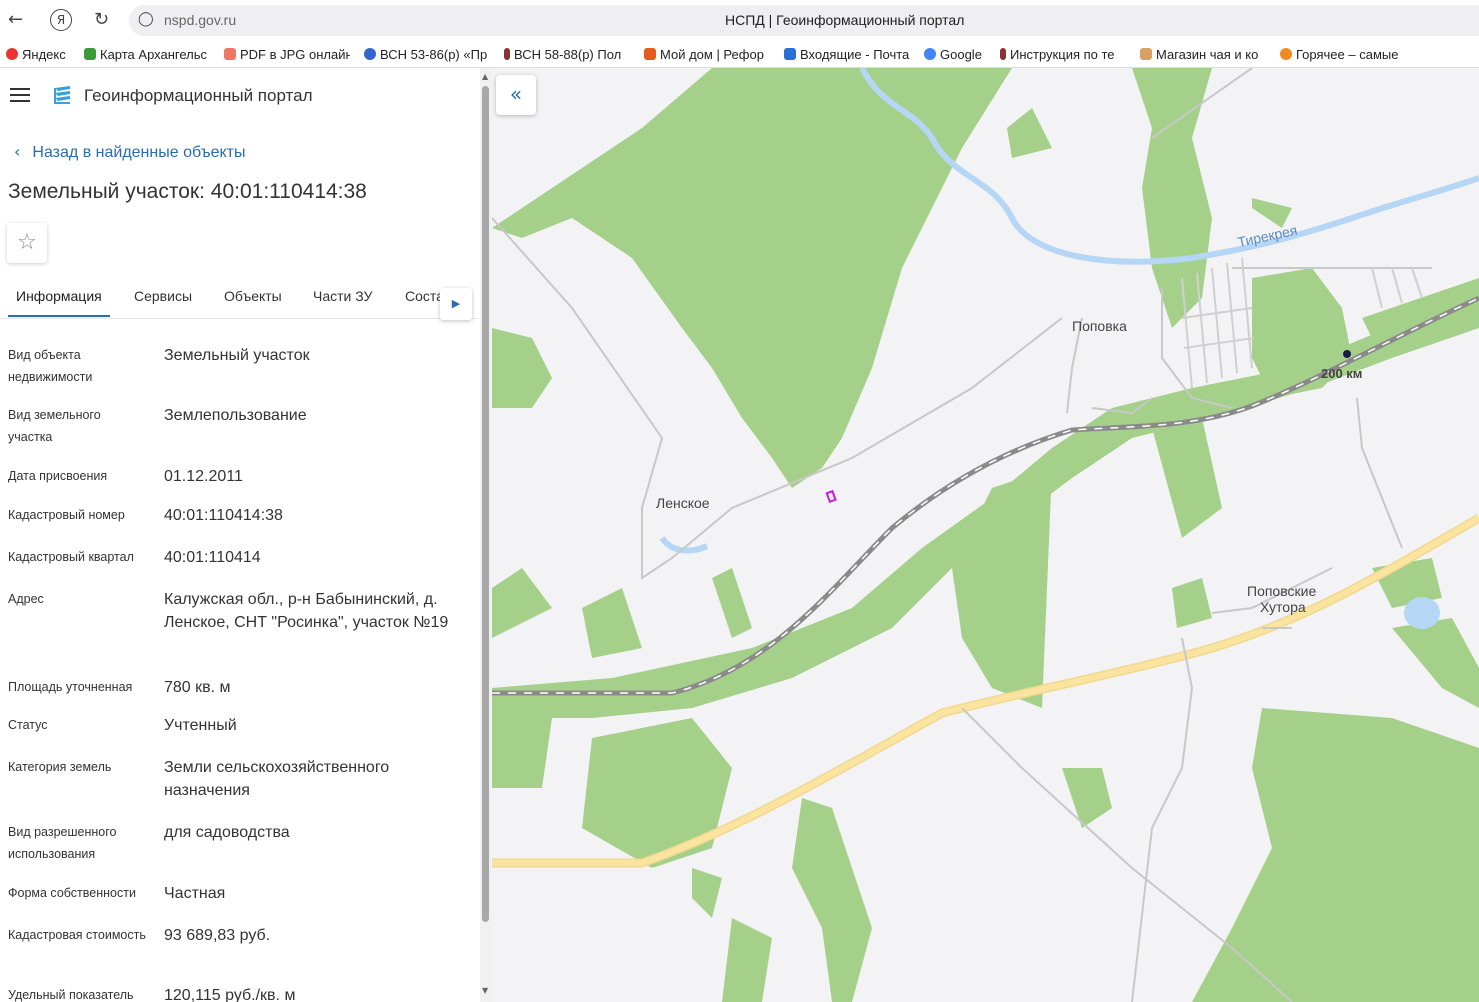  Describe the element at coordinates (683, 503) in the screenshot. I see `village-label-lenskoe: Ленское` at that location.